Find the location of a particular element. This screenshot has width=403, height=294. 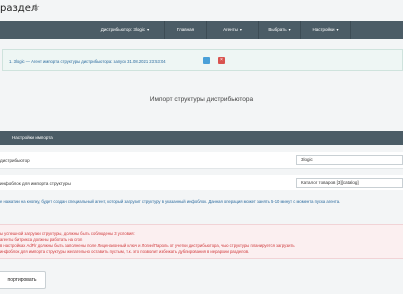

page-header: раздел ☆ is located at coordinates (201, 10).